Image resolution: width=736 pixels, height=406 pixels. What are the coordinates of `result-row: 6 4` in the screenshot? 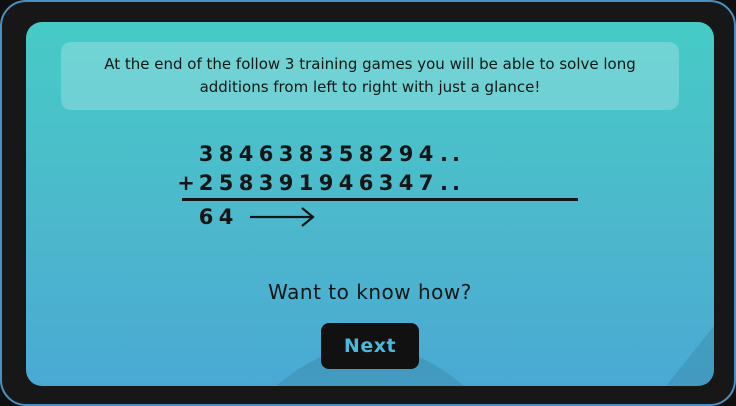 It's located at (247, 217).